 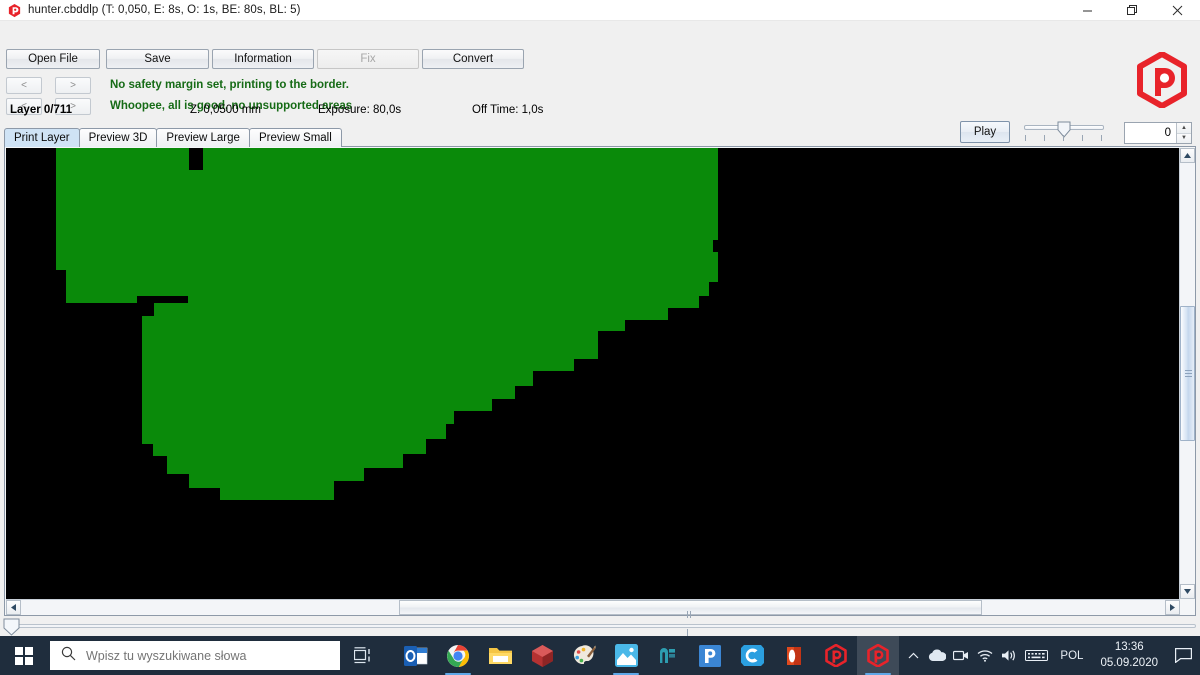 What do you see at coordinates (225, 110) in the screenshot?
I see `z-height-label: Z: 0,0500 mm` at bounding box center [225, 110].